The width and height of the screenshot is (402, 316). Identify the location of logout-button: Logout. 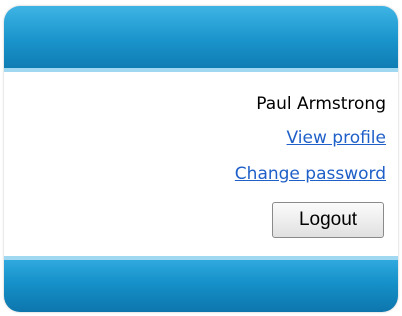
(328, 220).